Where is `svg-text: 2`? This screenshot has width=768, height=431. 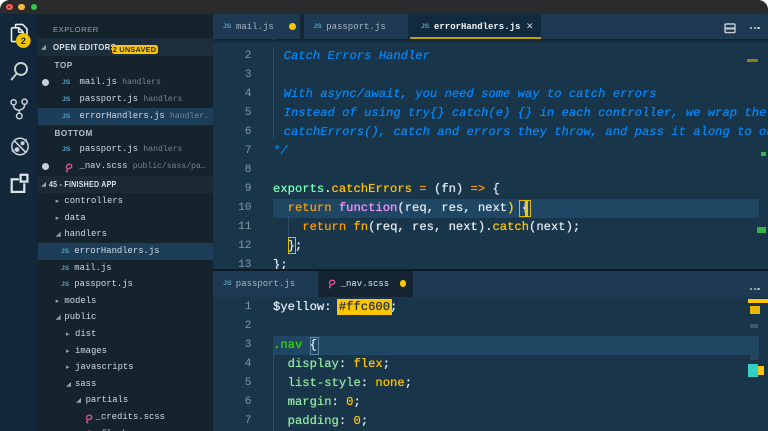 svg-text: 2 is located at coordinates (23, 41).